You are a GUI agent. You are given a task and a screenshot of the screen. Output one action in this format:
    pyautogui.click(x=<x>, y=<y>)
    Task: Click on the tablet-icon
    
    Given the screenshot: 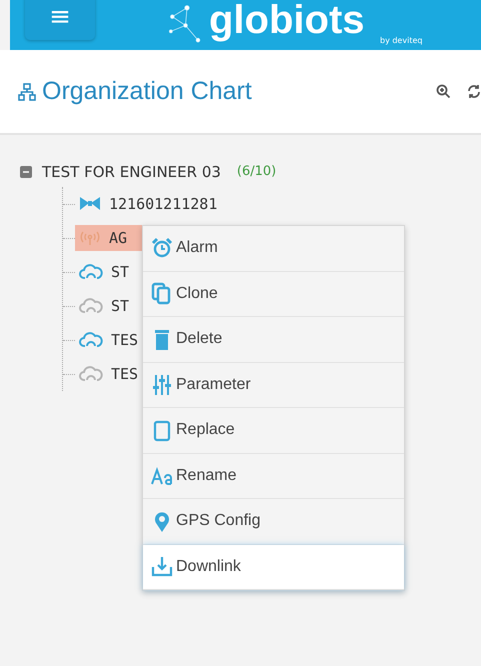 What is the action you would take?
    pyautogui.click(x=162, y=430)
    